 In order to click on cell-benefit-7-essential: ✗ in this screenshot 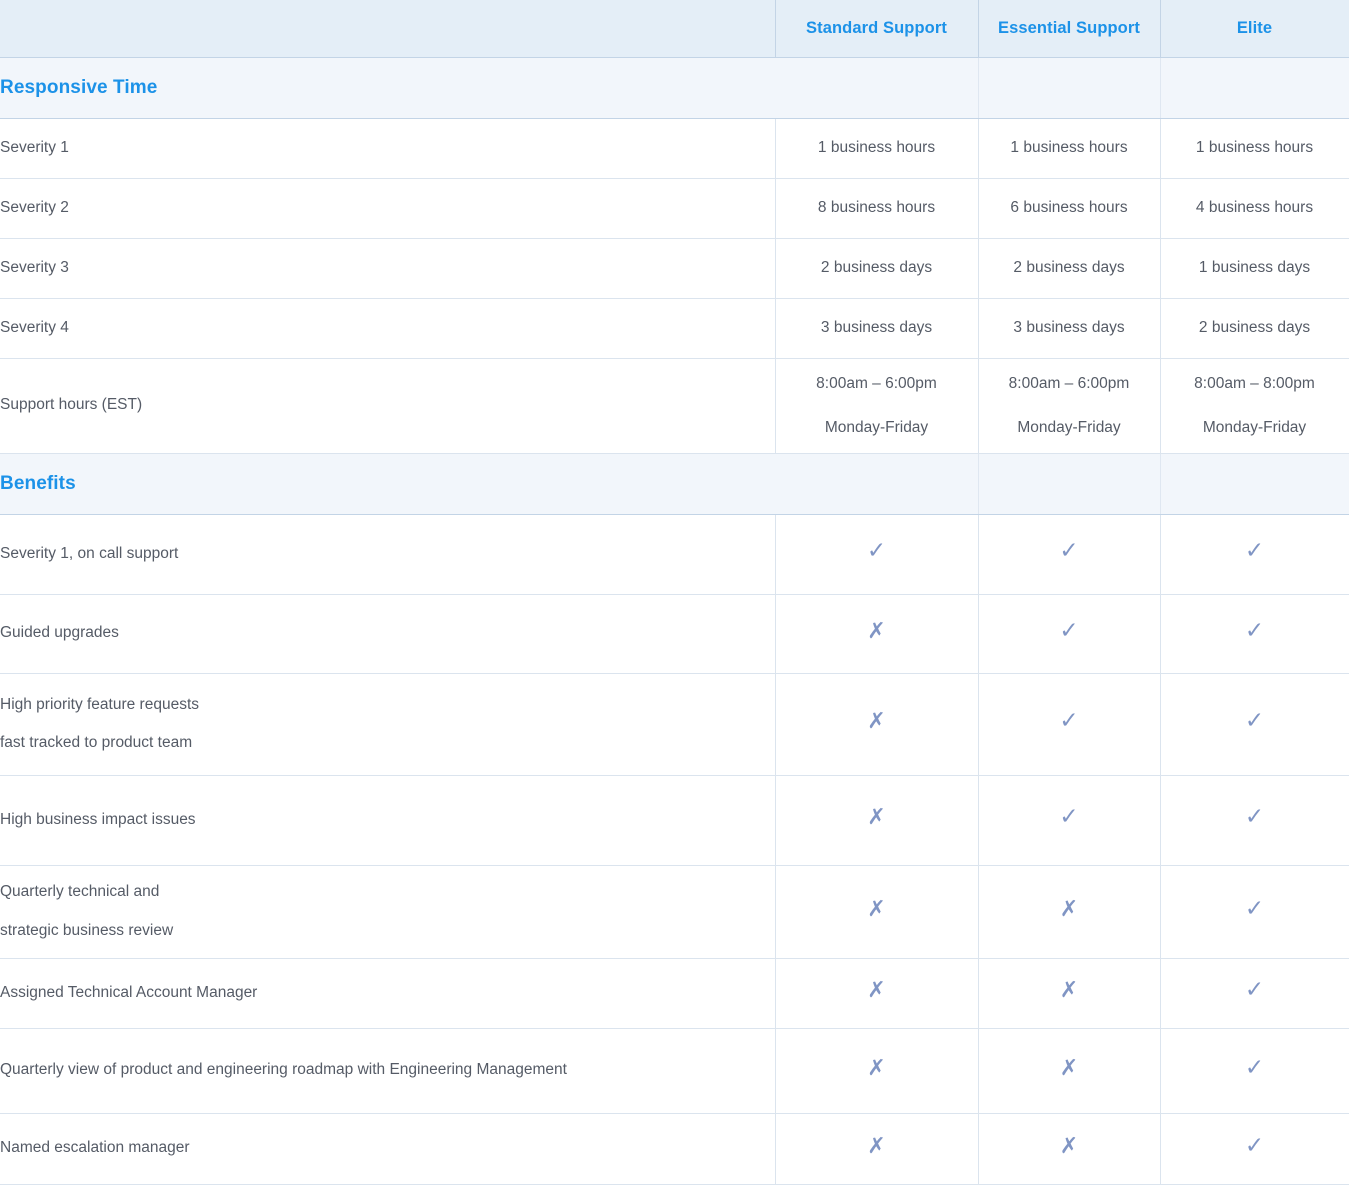, I will do `click(1069, 1149)`.